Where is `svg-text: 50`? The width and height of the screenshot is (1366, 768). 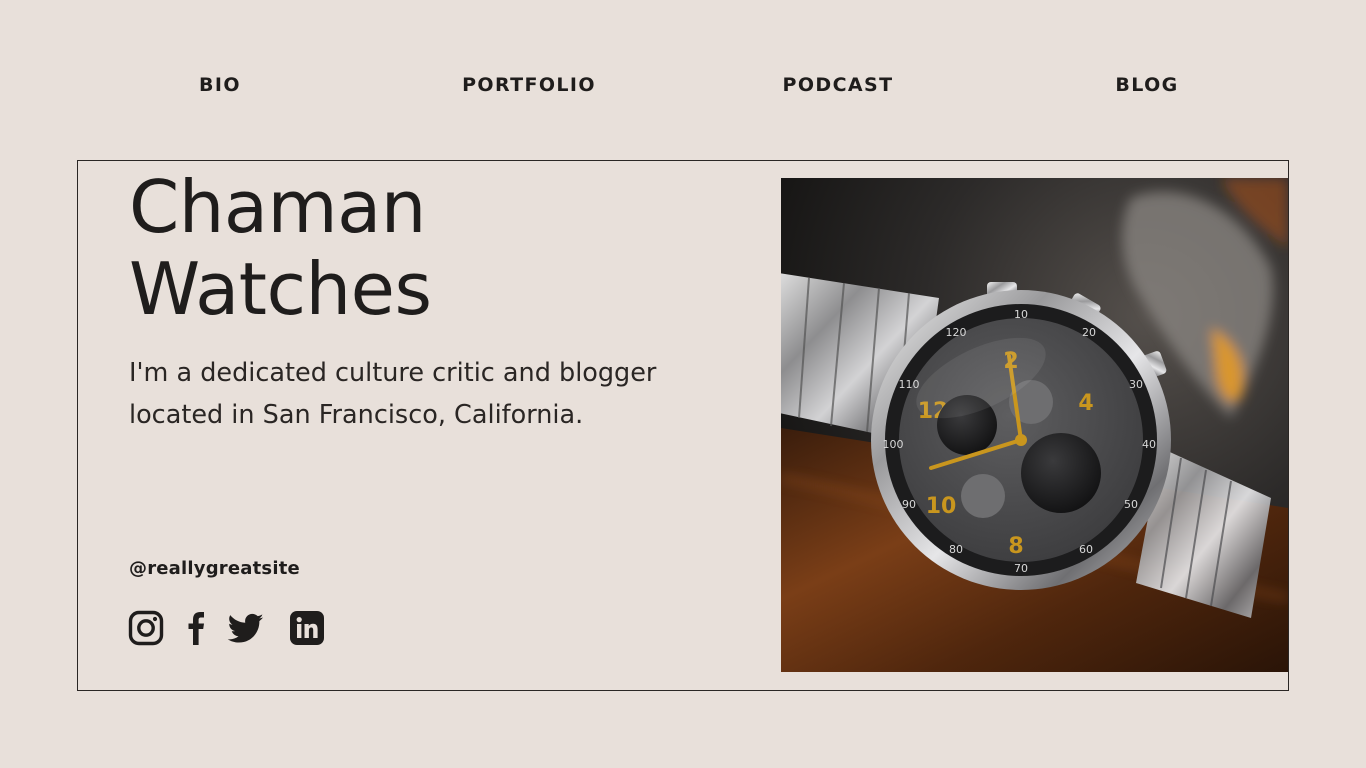
svg-text: 50 is located at coordinates (1131, 504).